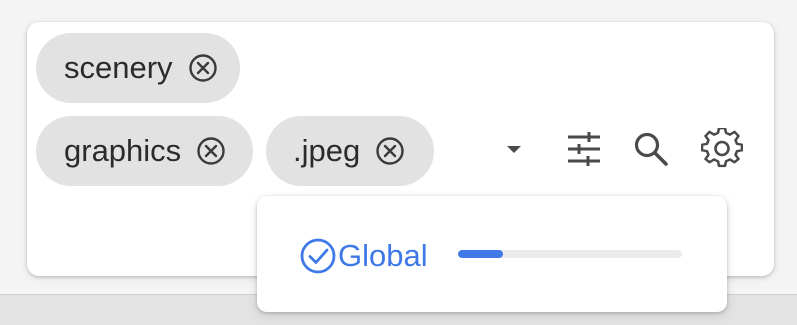  Describe the element at coordinates (327, 150) in the screenshot. I see `tag-chip-label: .jpeg` at that location.